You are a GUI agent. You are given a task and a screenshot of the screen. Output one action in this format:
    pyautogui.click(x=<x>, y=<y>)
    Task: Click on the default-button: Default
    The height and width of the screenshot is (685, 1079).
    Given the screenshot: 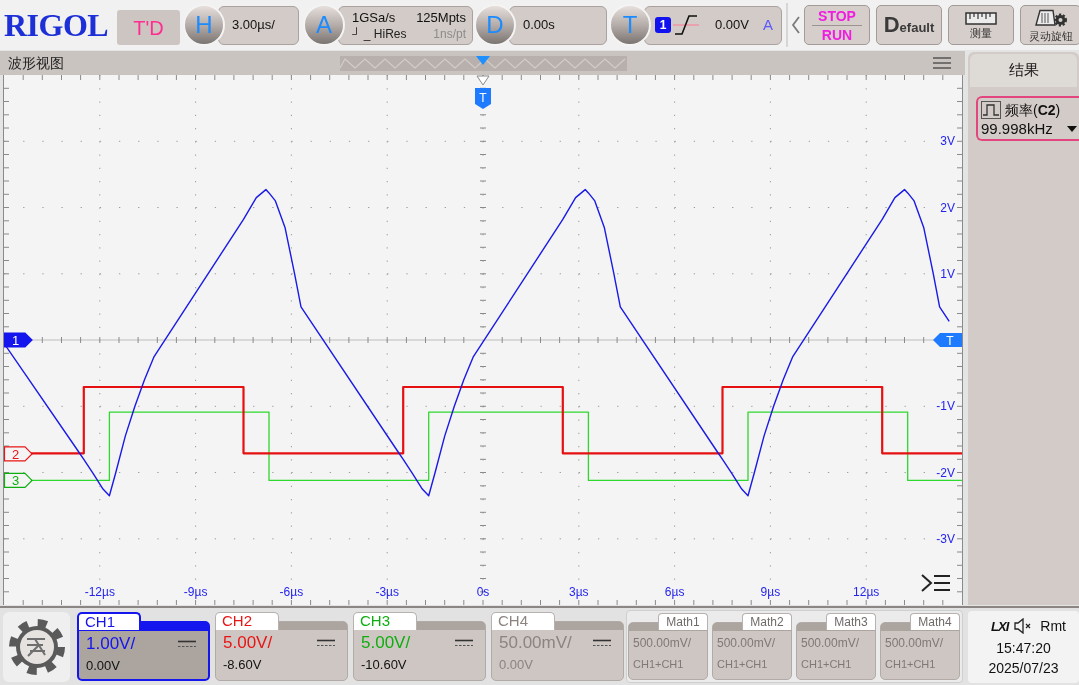 What is the action you would take?
    pyautogui.click(x=909, y=25)
    